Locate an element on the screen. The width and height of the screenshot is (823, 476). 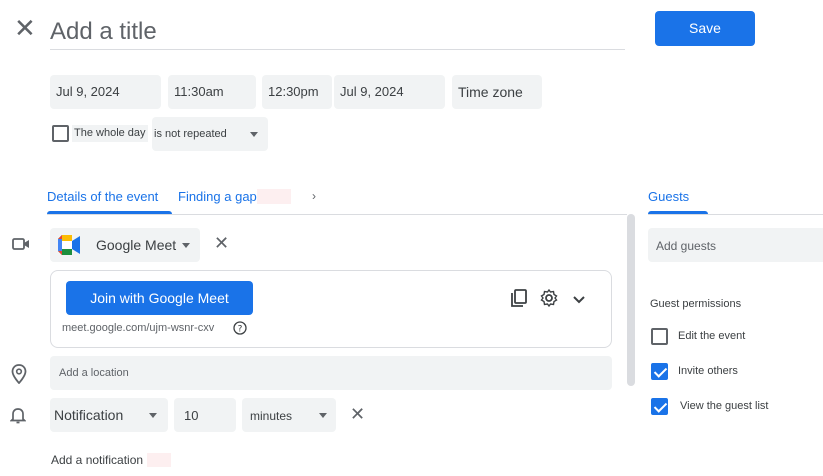
invite-others-checkbox is located at coordinates (659, 371).